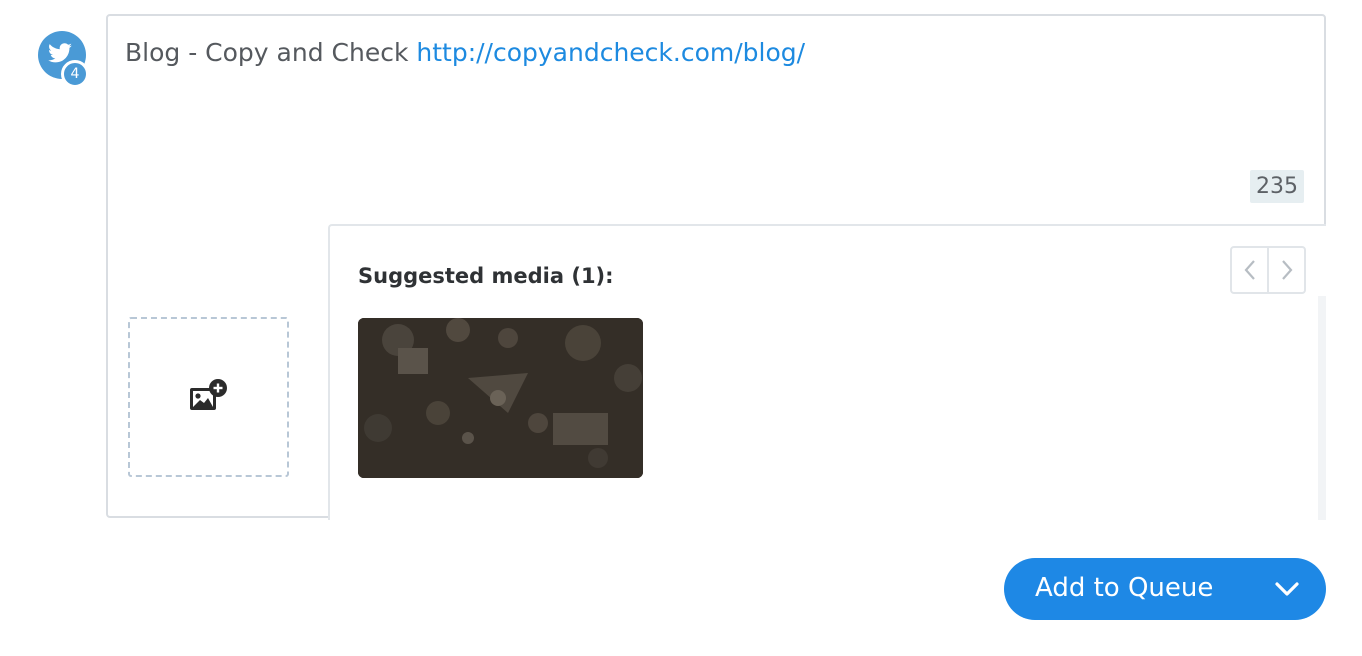  Describe the element at coordinates (75, 74) in the screenshot. I see `account-count-badge: 4` at that location.